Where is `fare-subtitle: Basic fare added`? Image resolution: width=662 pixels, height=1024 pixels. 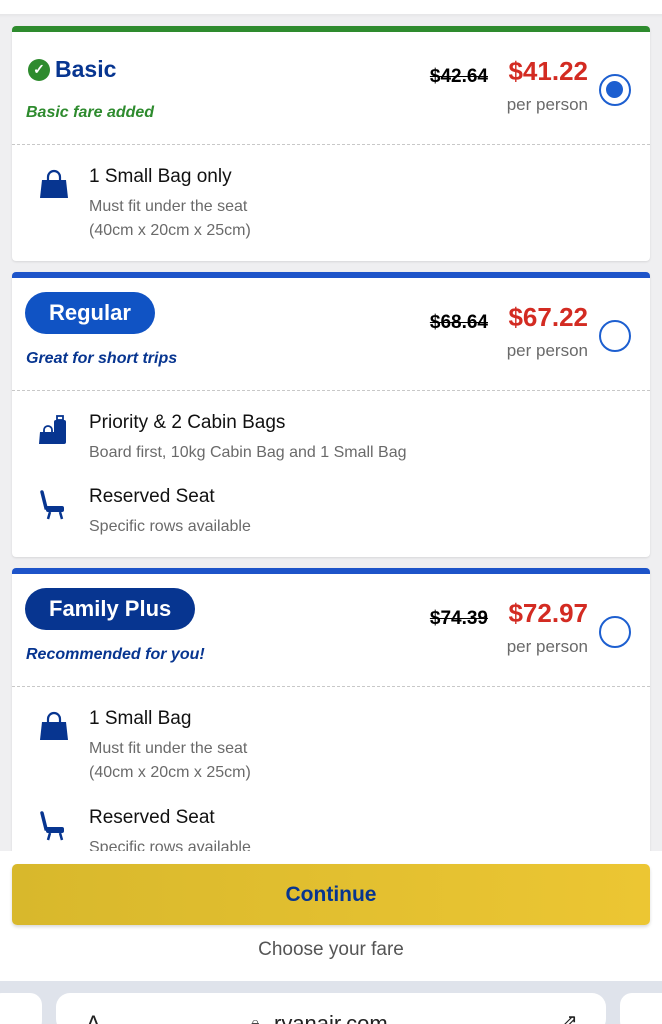
fare-subtitle: Basic fare added is located at coordinates (90, 112).